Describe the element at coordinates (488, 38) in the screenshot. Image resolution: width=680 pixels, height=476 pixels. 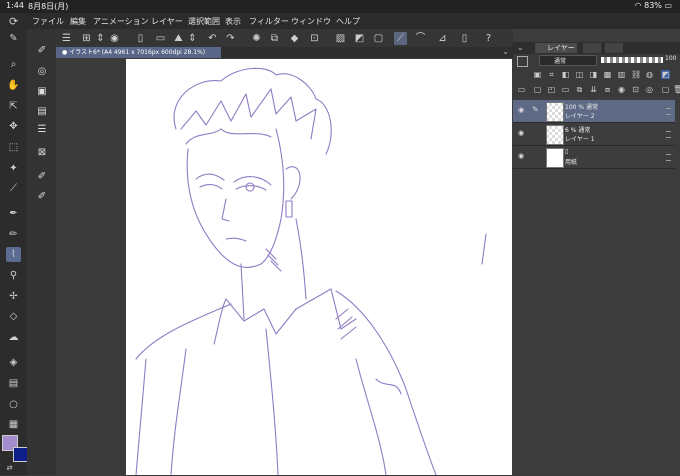
I see `help-icon: ?` at that location.